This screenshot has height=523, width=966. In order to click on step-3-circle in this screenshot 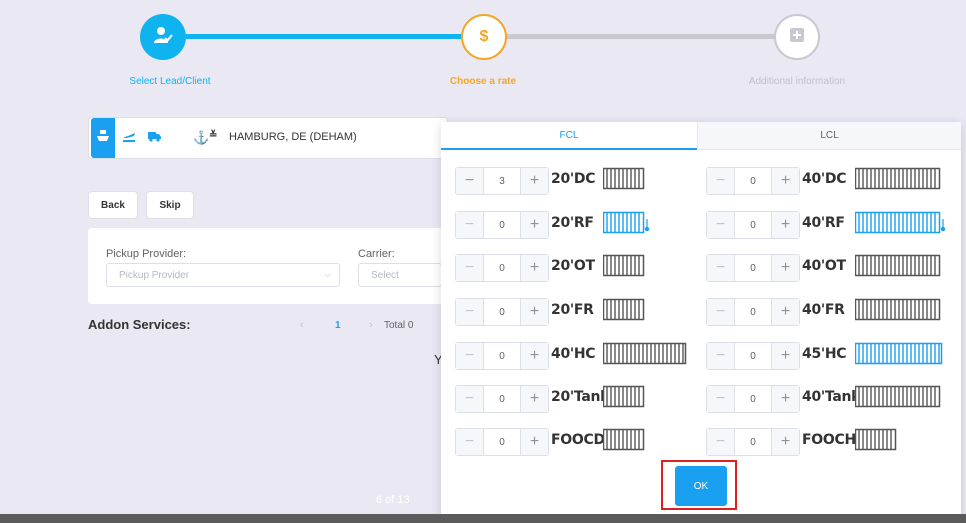, I will do `click(797, 37)`.